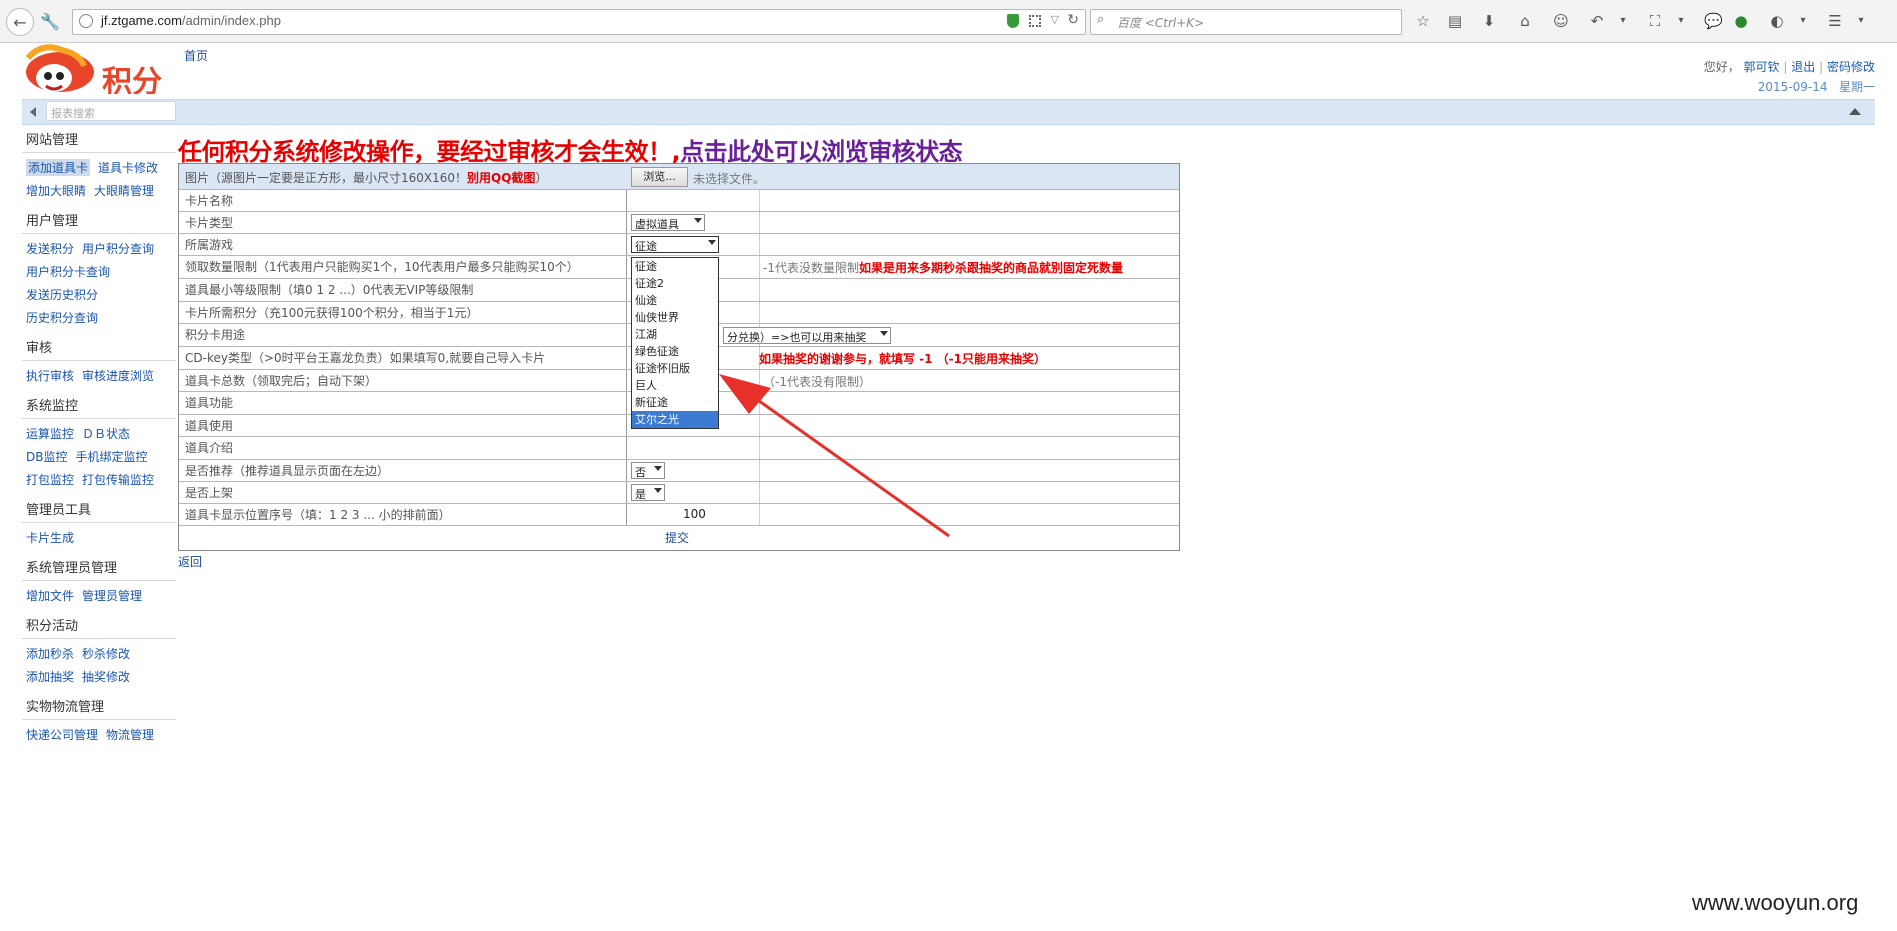 The image size is (1897, 931). I want to click on game-option: 艾尔之光, so click(675, 419).